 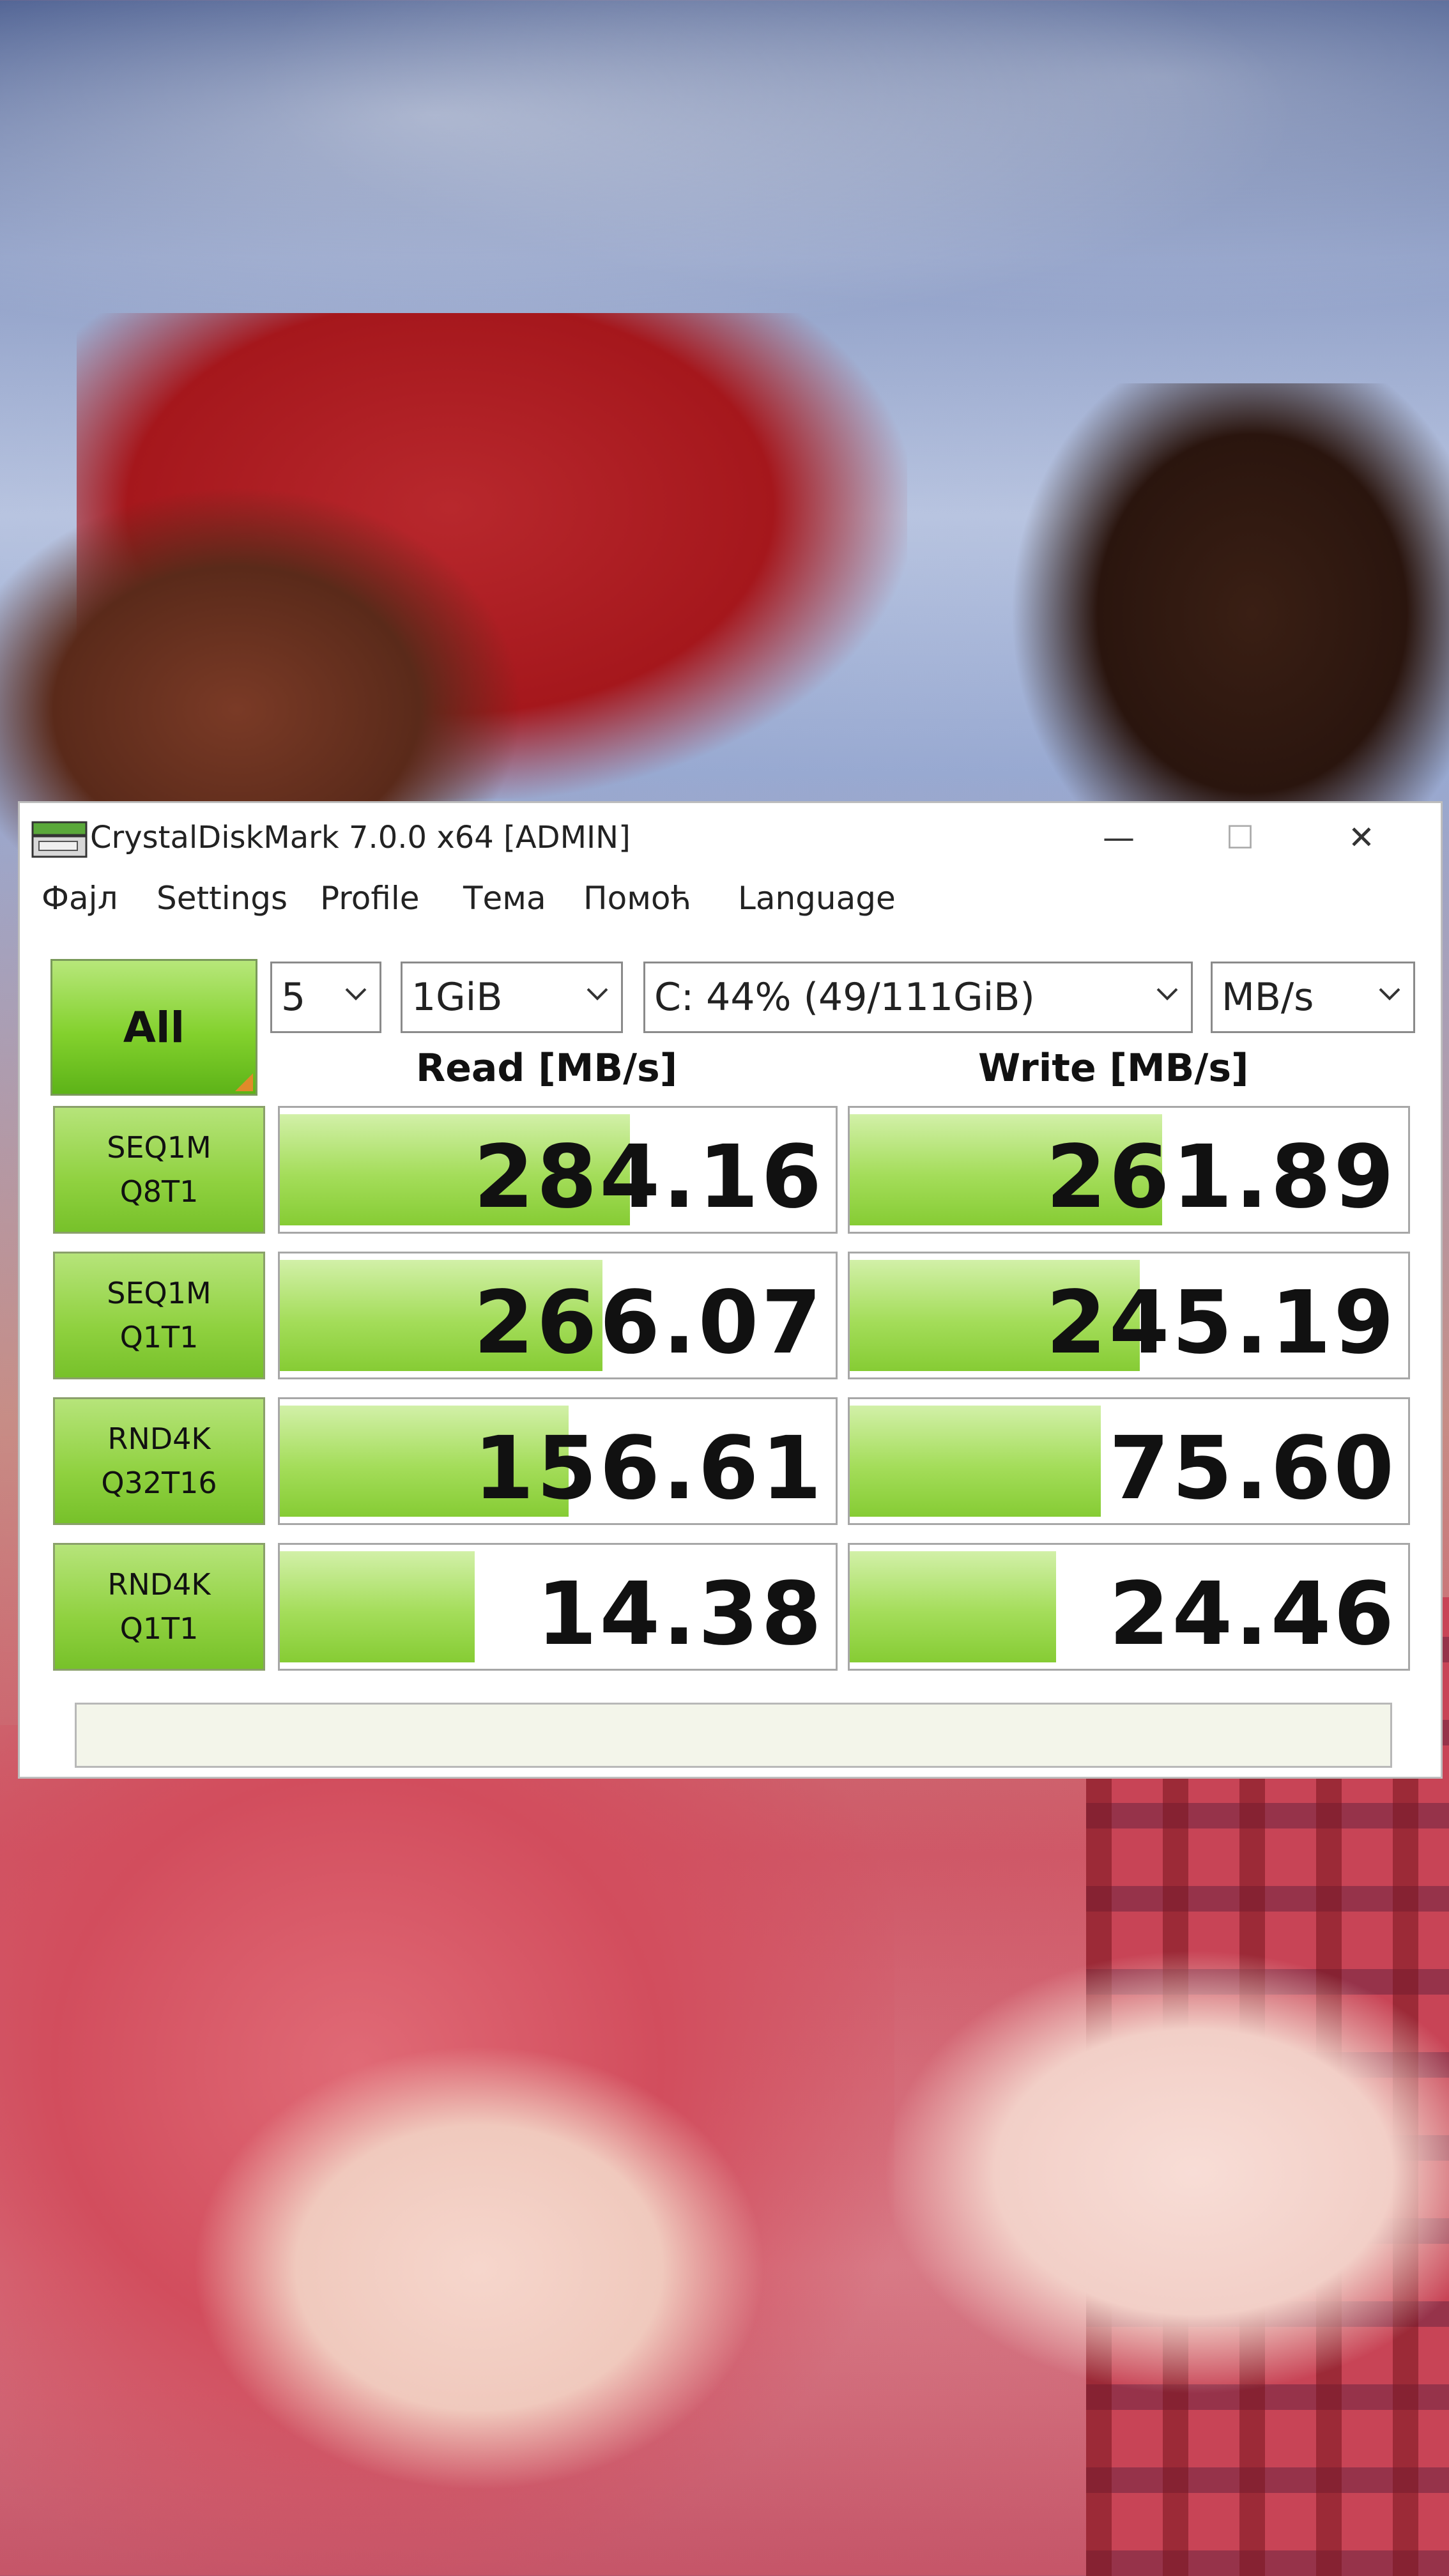 What do you see at coordinates (377, 1606) in the screenshot?
I see `read-progress-bar` at bounding box center [377, 1606].